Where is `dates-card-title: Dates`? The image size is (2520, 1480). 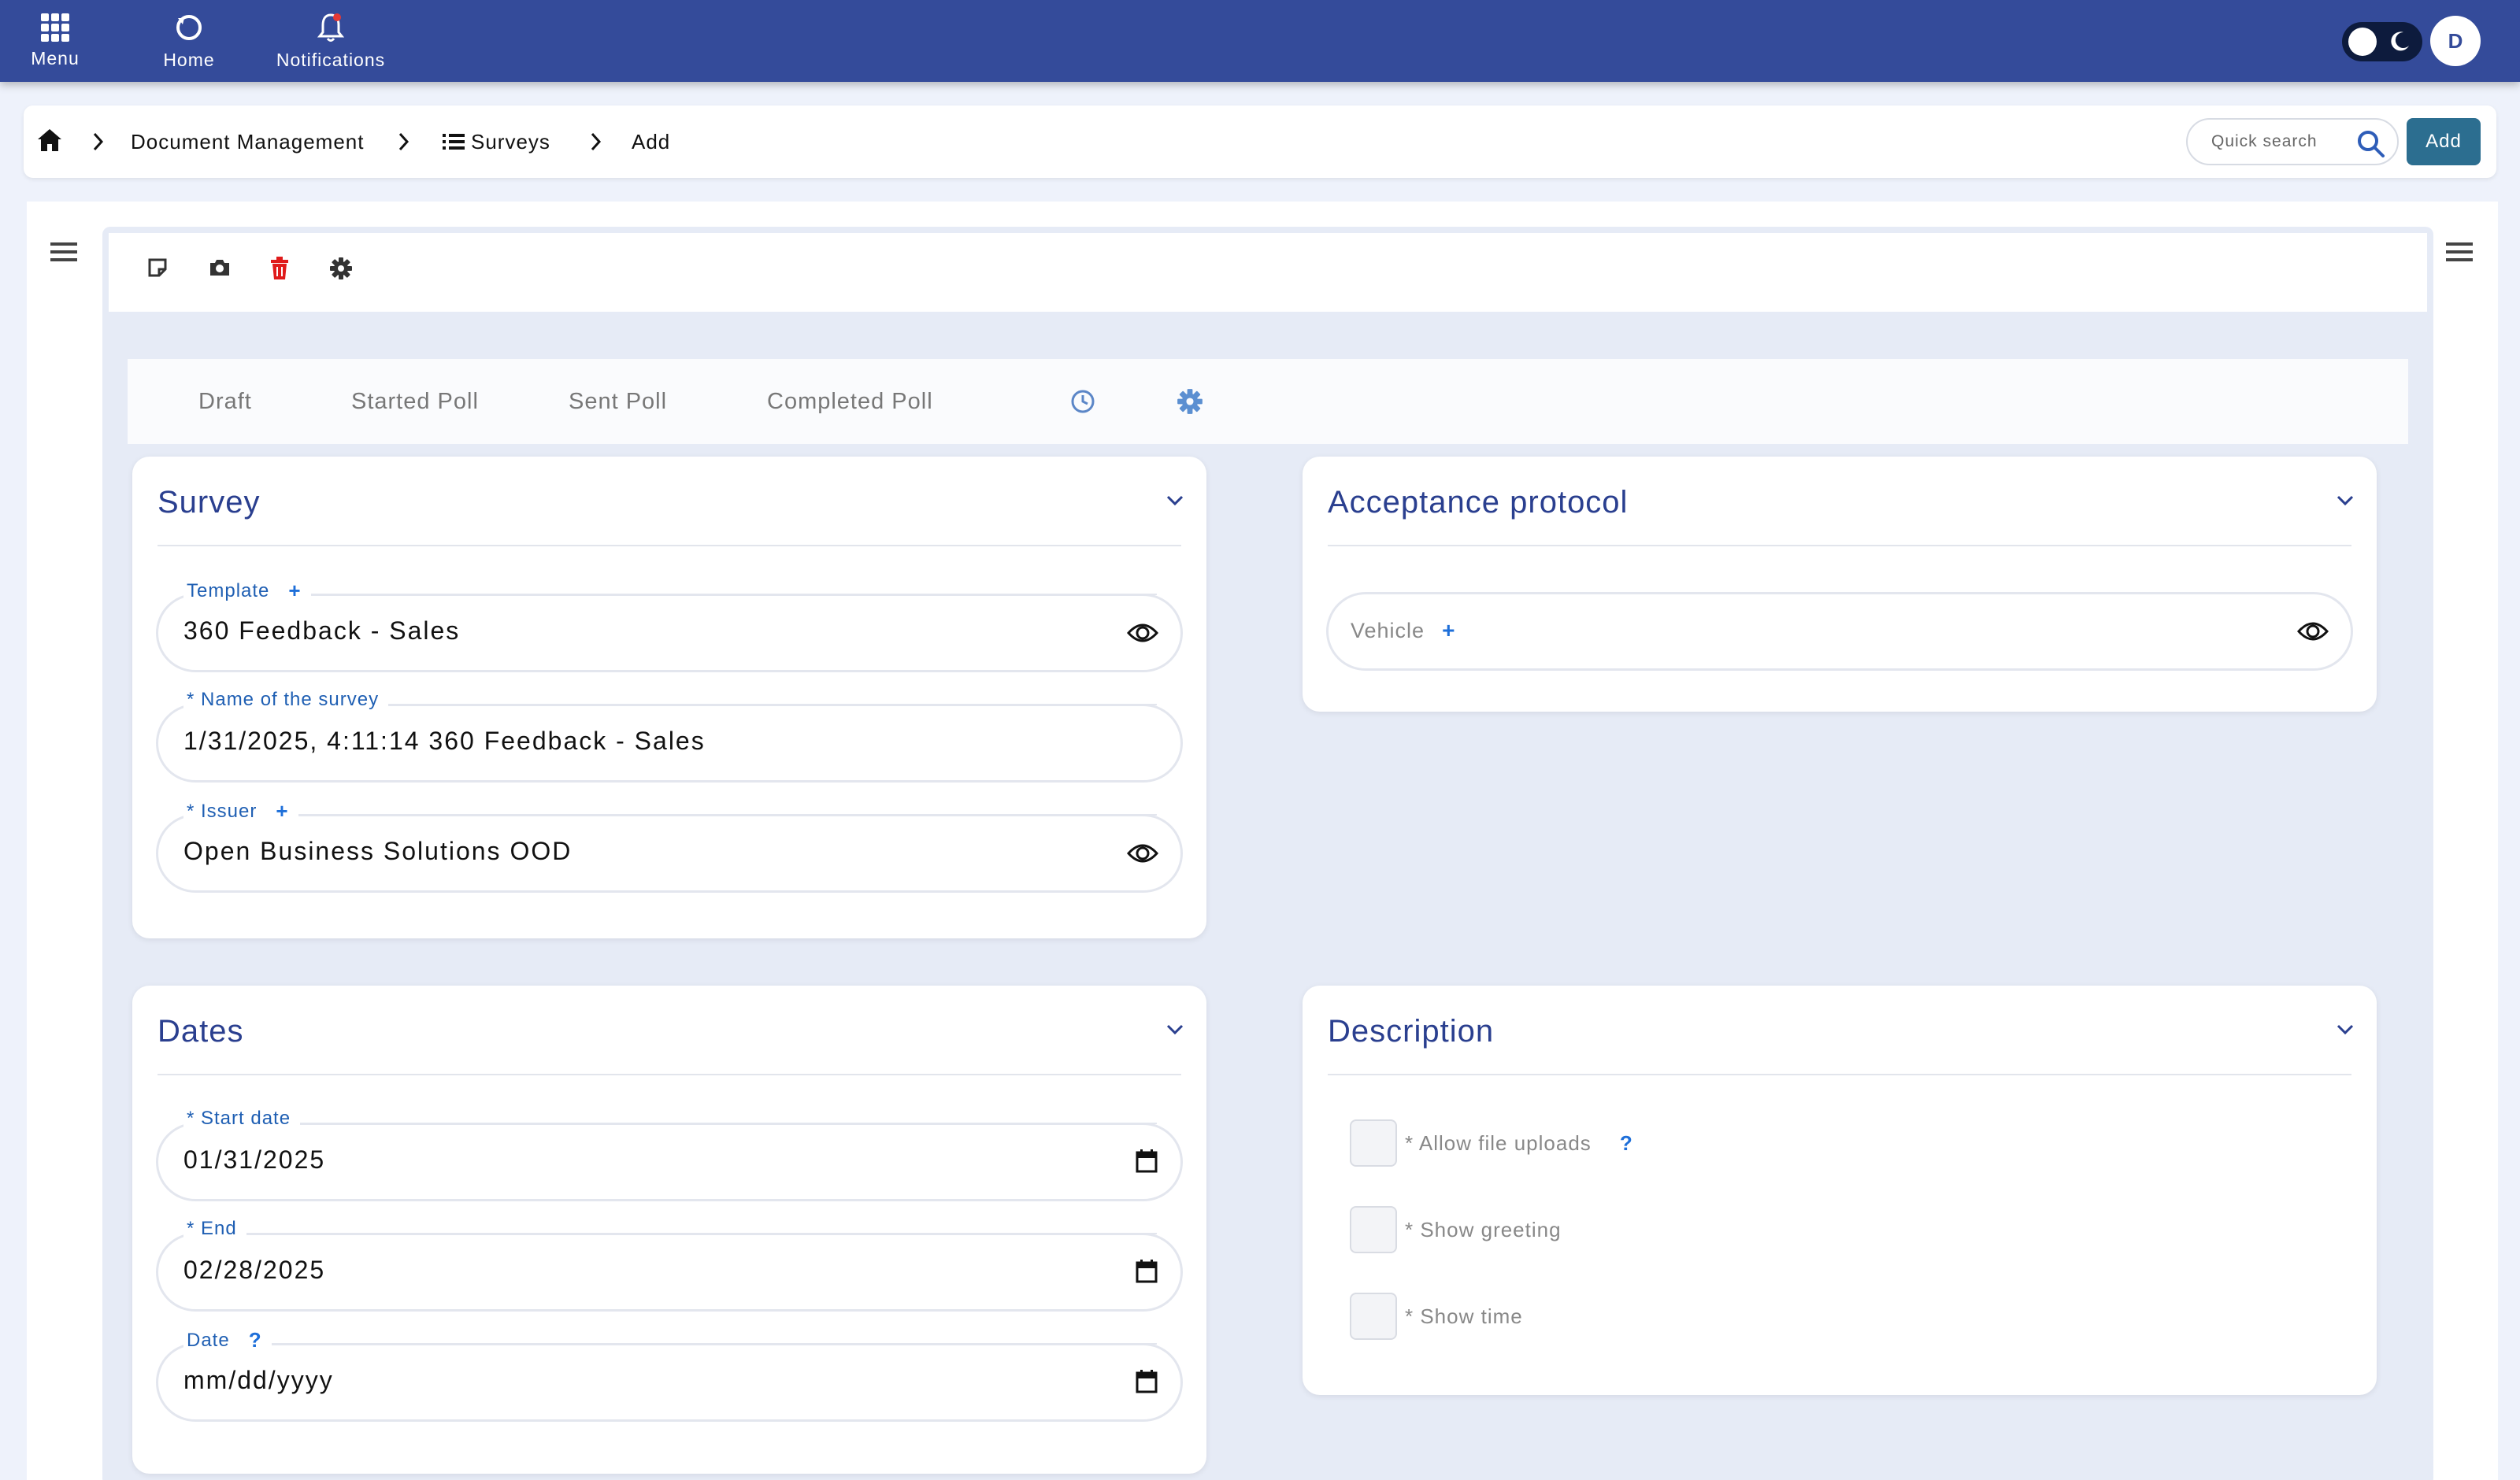 dates-card-title: Dates is located at coordinates (201, 1031).